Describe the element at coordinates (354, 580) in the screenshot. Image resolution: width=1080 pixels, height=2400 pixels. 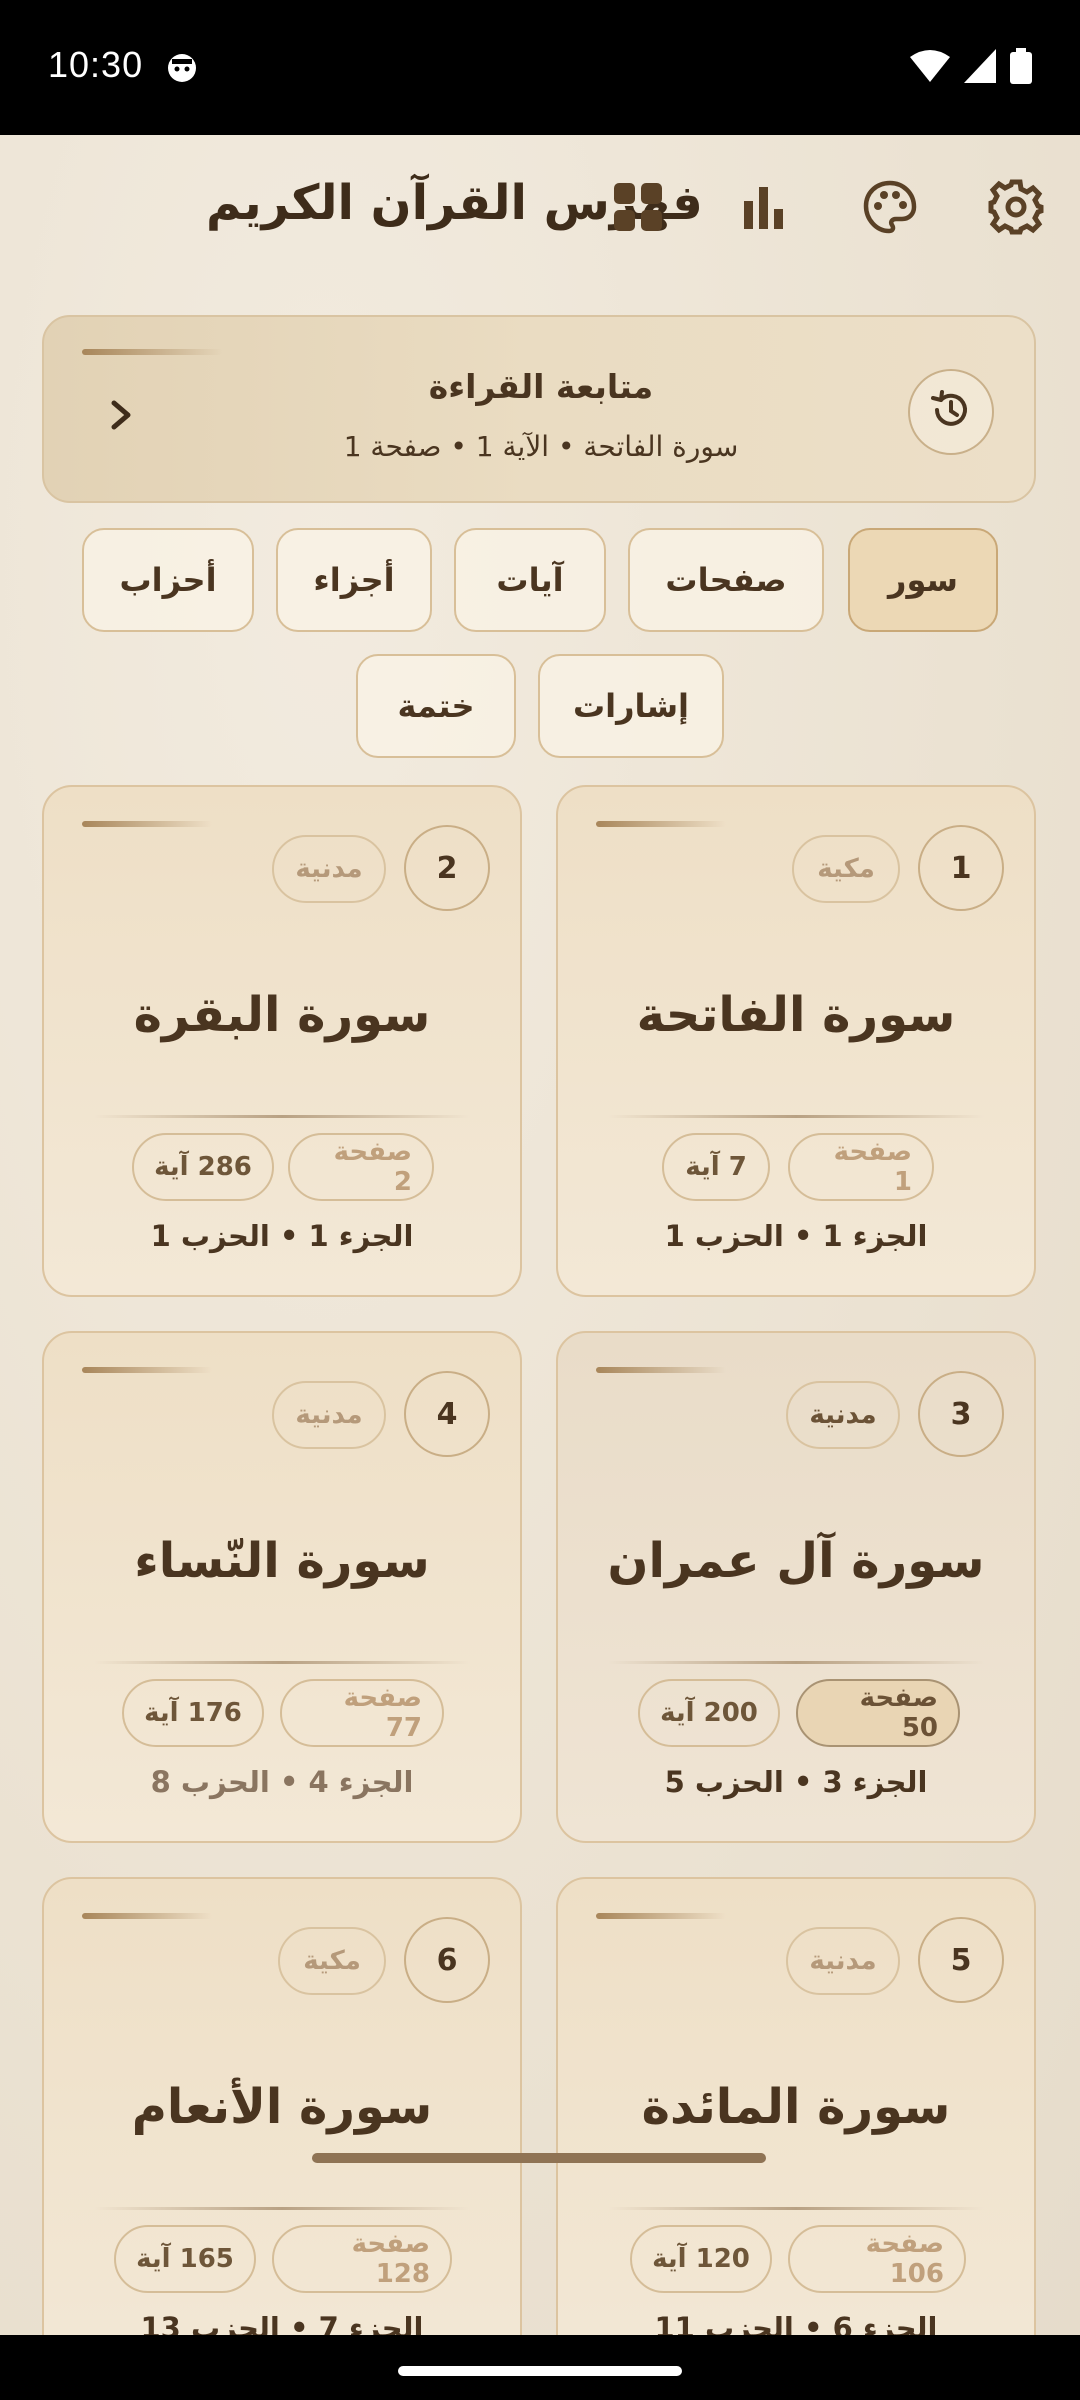
I see `tab-juz: أجزاء` at that location.